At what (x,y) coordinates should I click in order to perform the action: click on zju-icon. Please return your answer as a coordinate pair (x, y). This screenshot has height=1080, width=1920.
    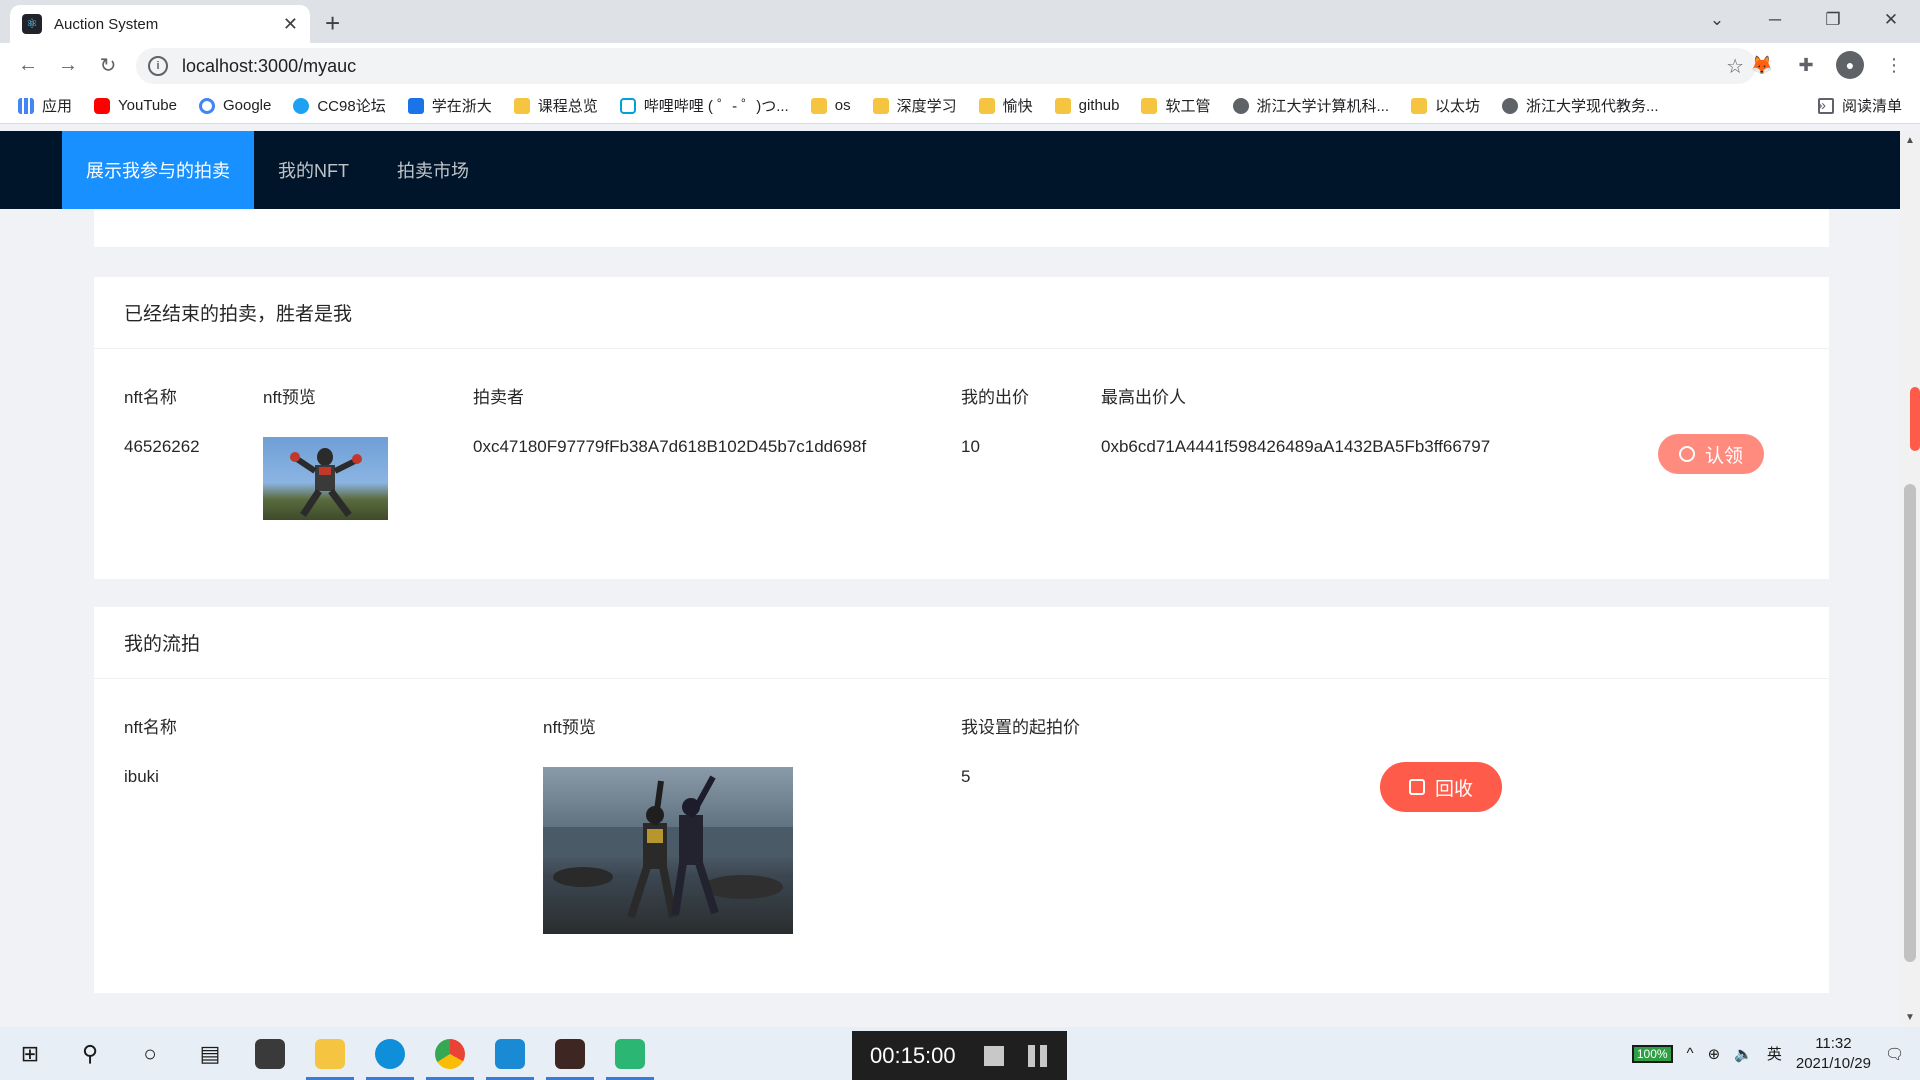
    Looking at the image, I should click on (415, 105).